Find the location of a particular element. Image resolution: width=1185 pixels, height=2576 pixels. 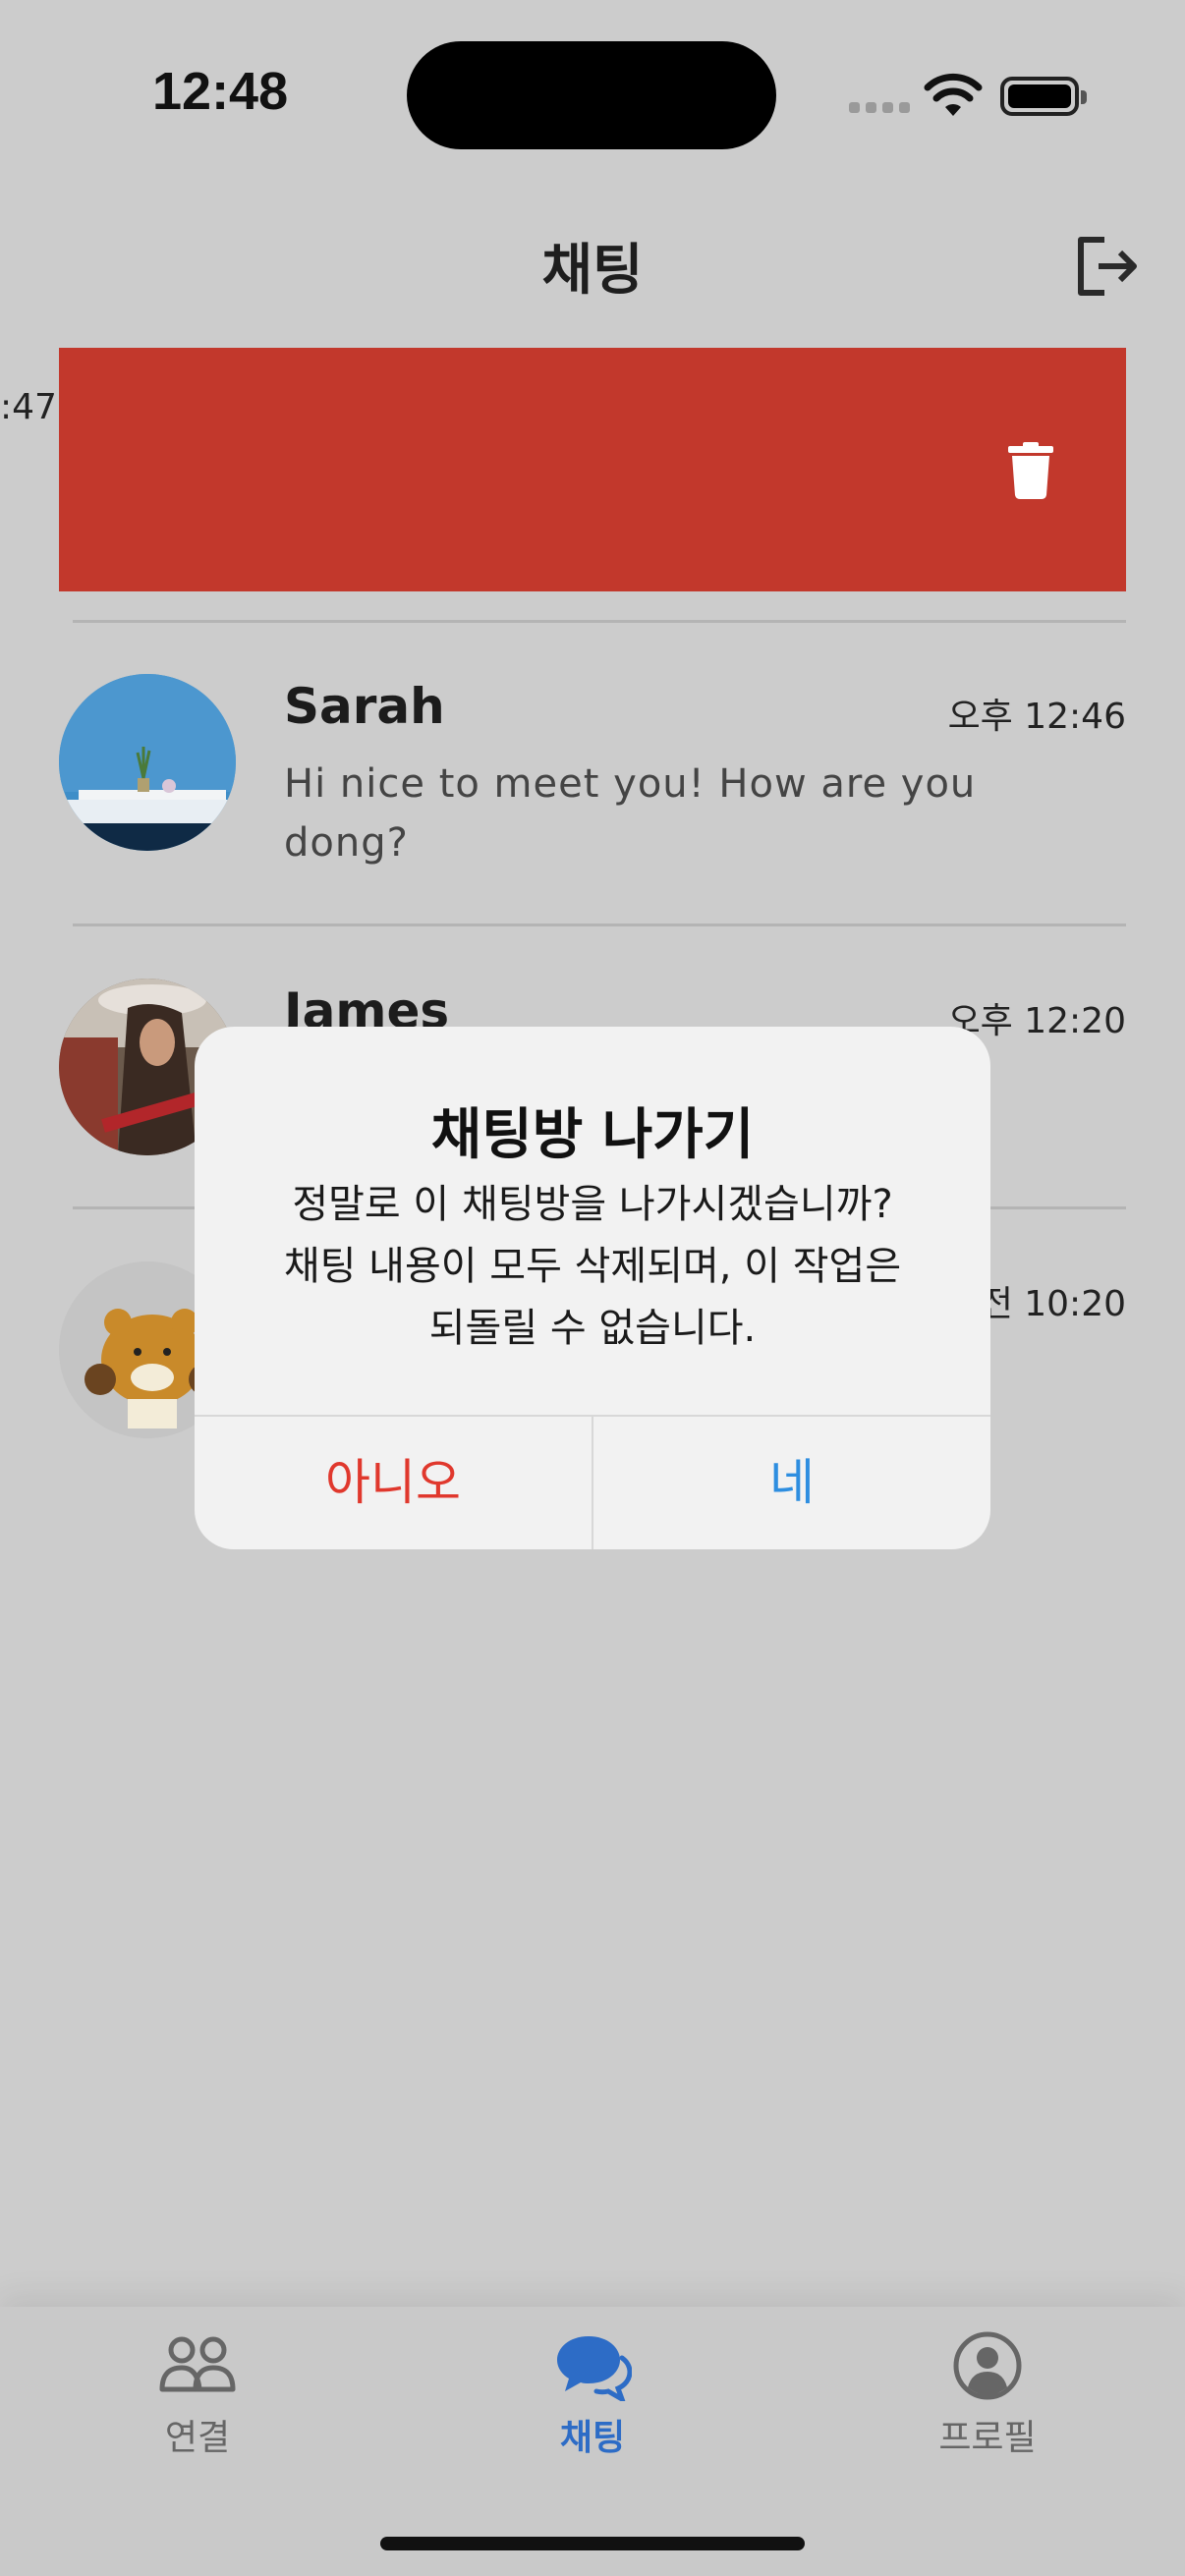

profile-icon is located at coordinates (988, 2365).